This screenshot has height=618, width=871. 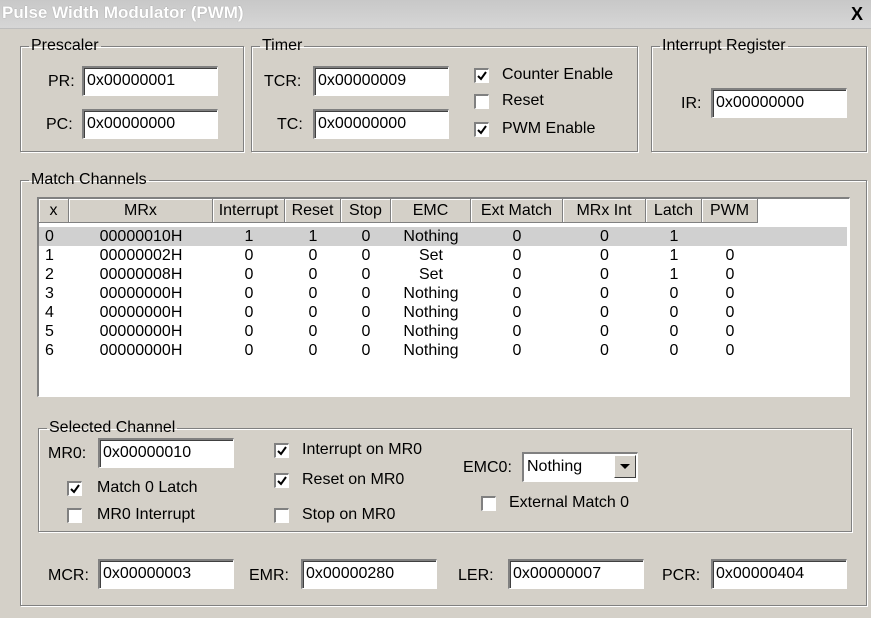 What do you see at coordinates (369, 574) in the screenshot?
I see `emr-field: 0x00000280` at bounding box center [369, 574].